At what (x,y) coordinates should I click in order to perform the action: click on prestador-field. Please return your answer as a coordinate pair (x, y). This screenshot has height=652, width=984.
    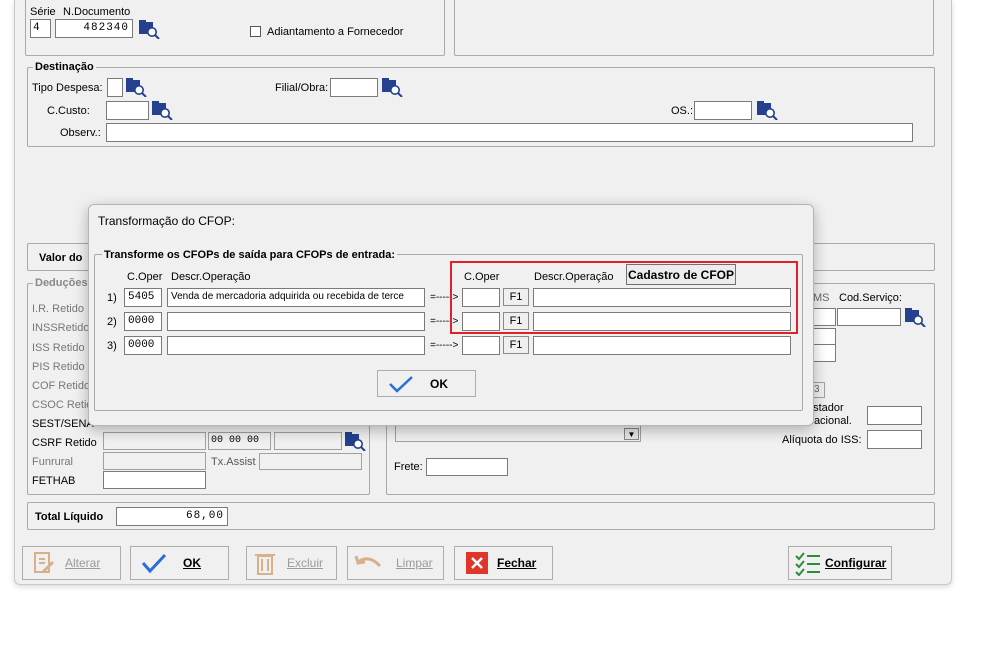
    Looking at the image, I should click on (894, 415).